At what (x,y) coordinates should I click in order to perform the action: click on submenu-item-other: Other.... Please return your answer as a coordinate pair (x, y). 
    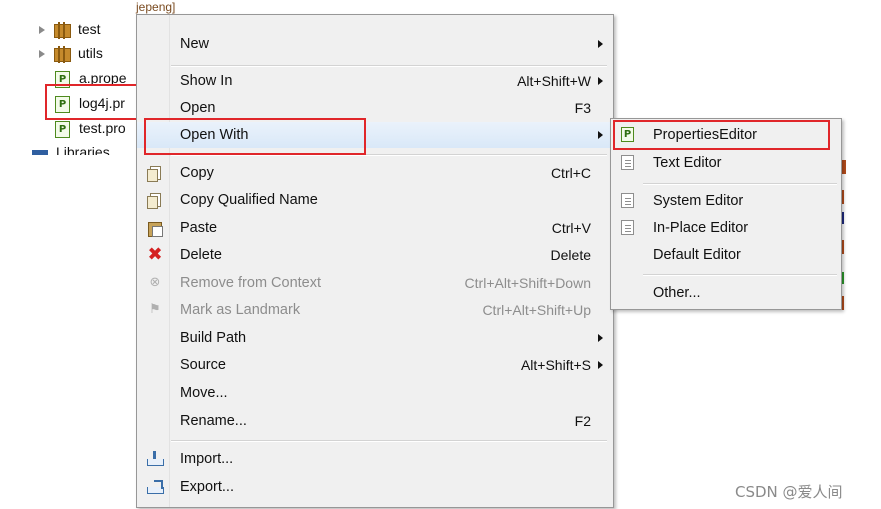
    Looking at the image, I should click on (726, 293).